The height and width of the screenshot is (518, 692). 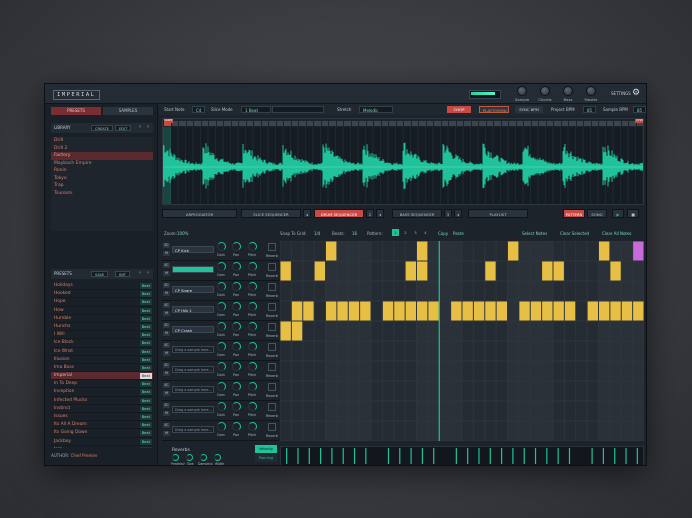 I want to click on tab-slice-sequencer: SLICE SEQUENCER, so click(x=271, y=213).